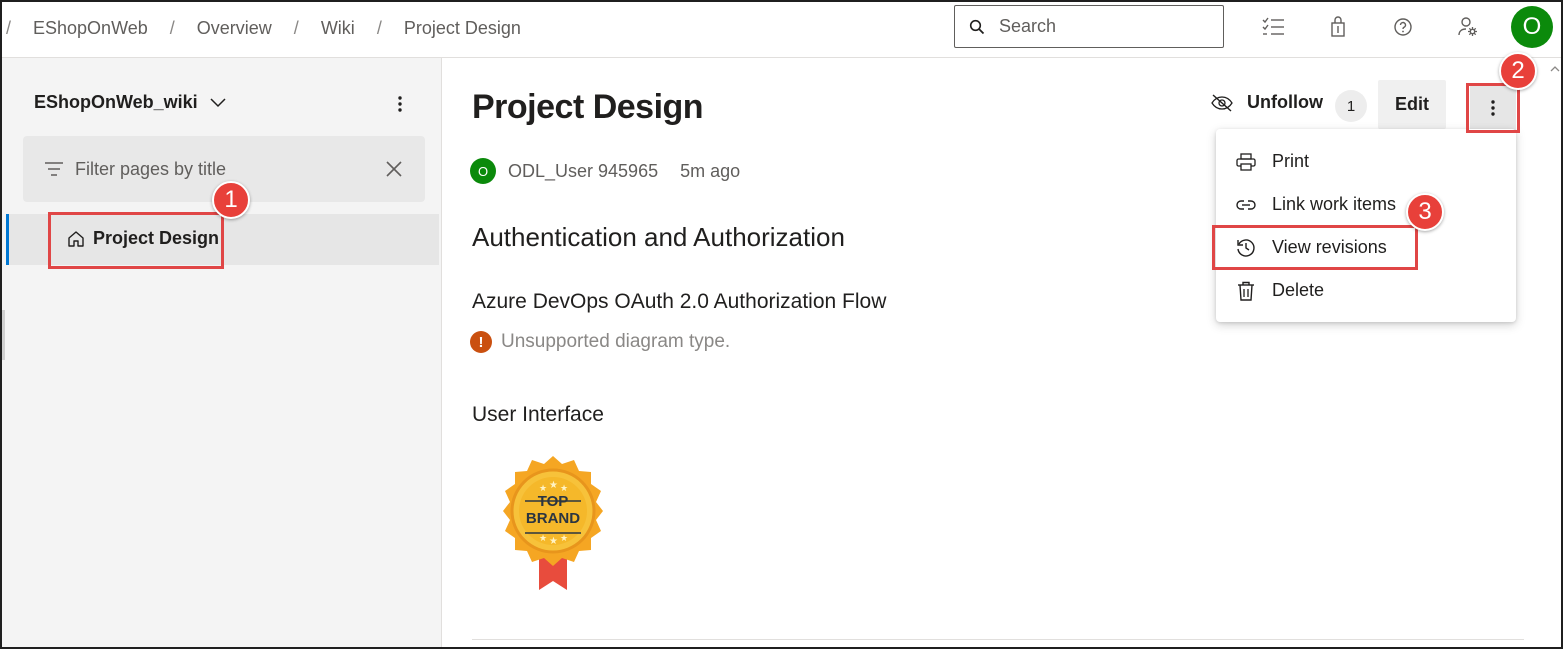 The image size is (1563, 649). What do you see at coordinates (234, 28) in the screenshot?
I see `breadcrumb-overview: Overview` at bounding box center [234, 28].